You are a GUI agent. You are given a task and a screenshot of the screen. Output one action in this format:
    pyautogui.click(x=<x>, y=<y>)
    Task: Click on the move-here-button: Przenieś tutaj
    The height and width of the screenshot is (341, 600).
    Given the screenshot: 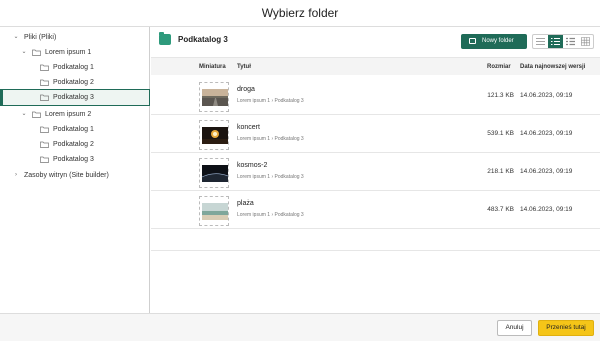 What is the action you would take?
    pyautogui.click(x=566, y=328)
    